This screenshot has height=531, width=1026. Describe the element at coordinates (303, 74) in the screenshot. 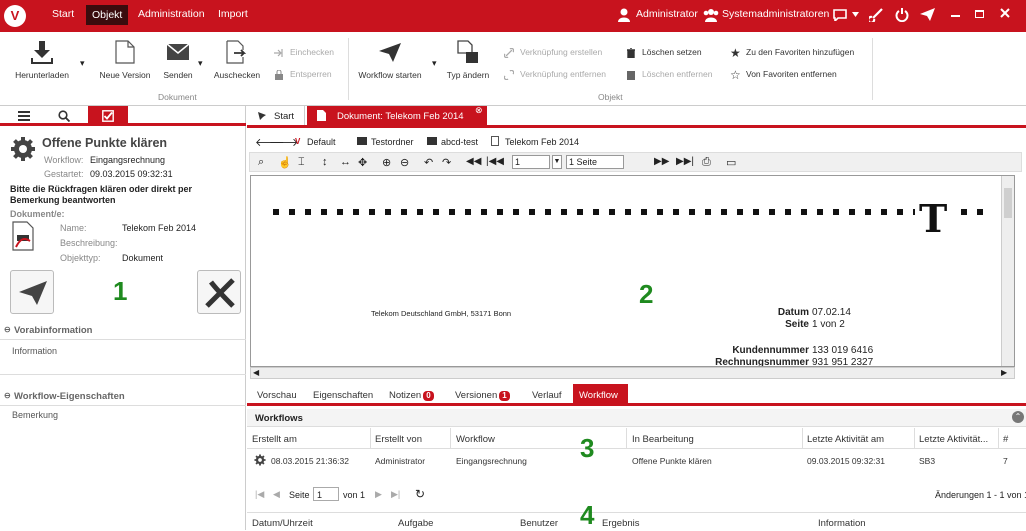

I see `unlock-button: Entsperren` at that location.